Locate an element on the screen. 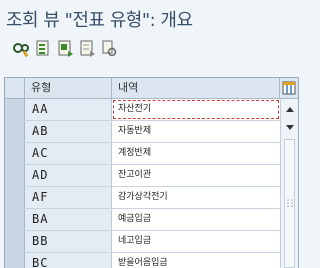  table-row: BB 네고입금 is located at coordinates (142, 242).